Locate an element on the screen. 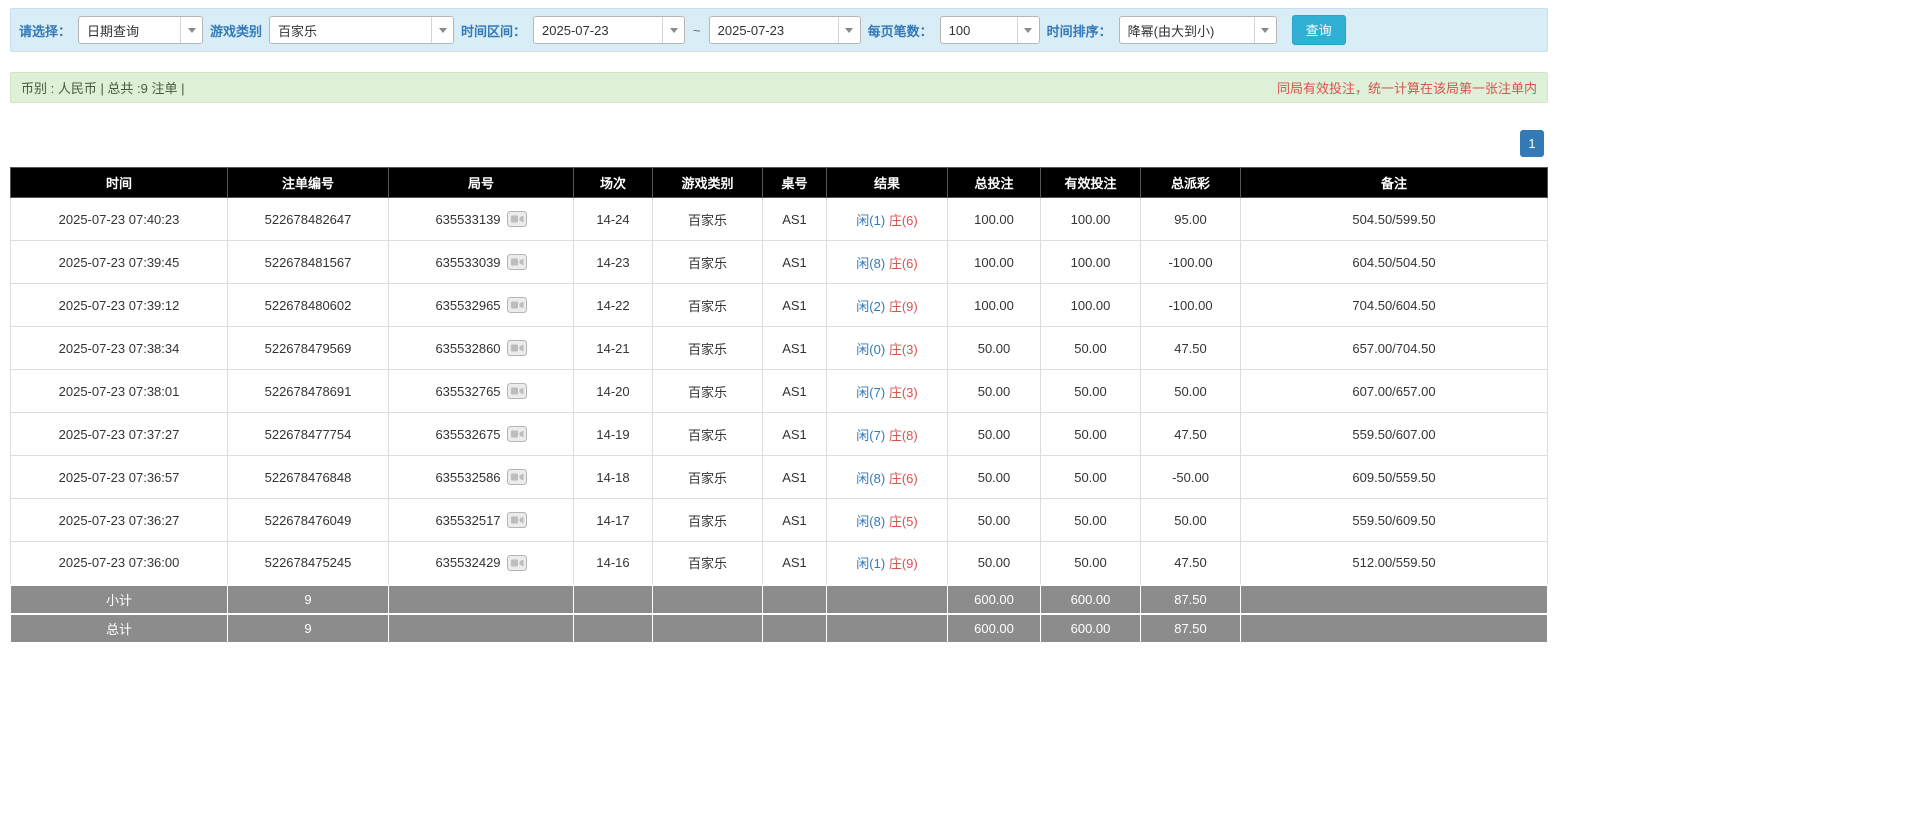 This screenshot has width=1911, height=821. cell-remark: 512.00/559.50 is located at coordinates (1394, 563).